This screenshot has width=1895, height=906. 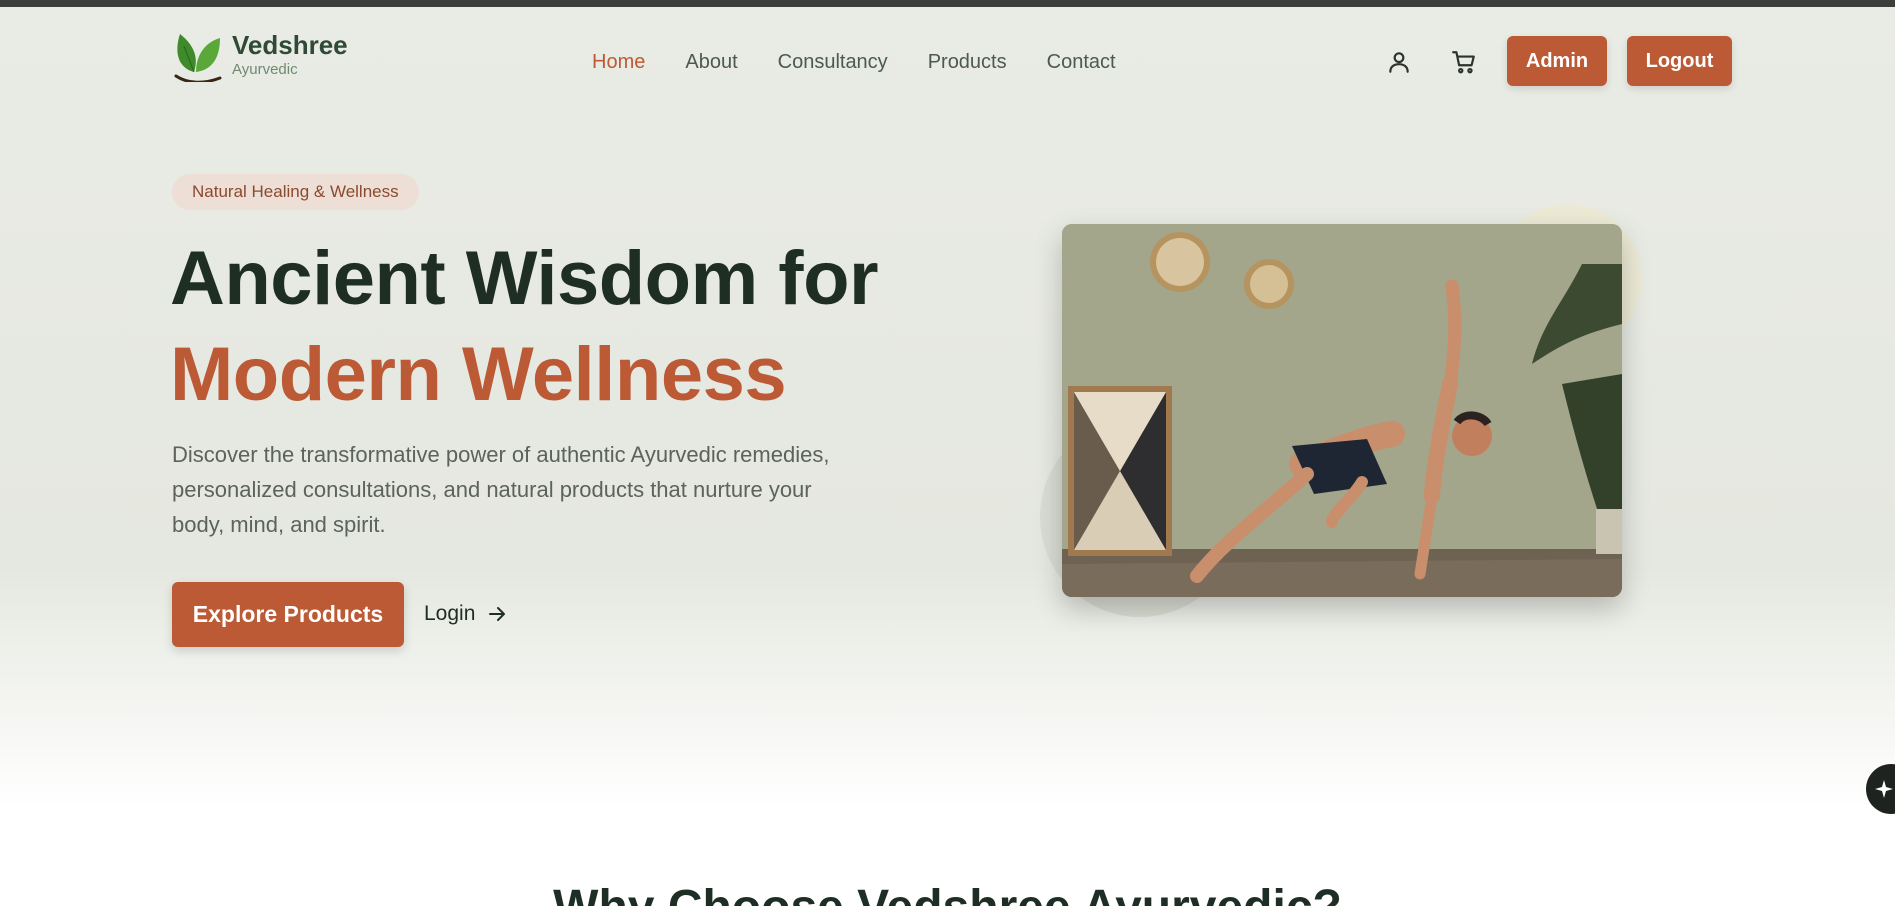 I want to click on top-bar, so click(x=947, y=3).